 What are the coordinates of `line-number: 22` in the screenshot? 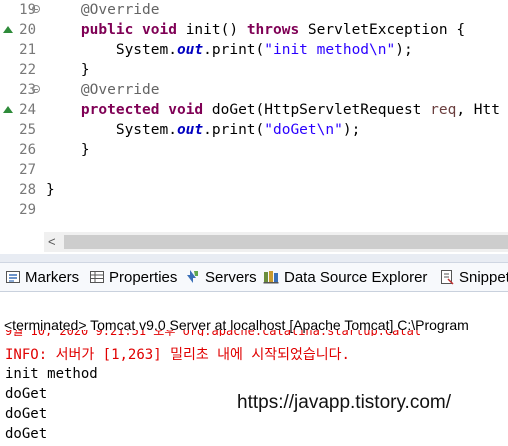 It's located at (27, 70).